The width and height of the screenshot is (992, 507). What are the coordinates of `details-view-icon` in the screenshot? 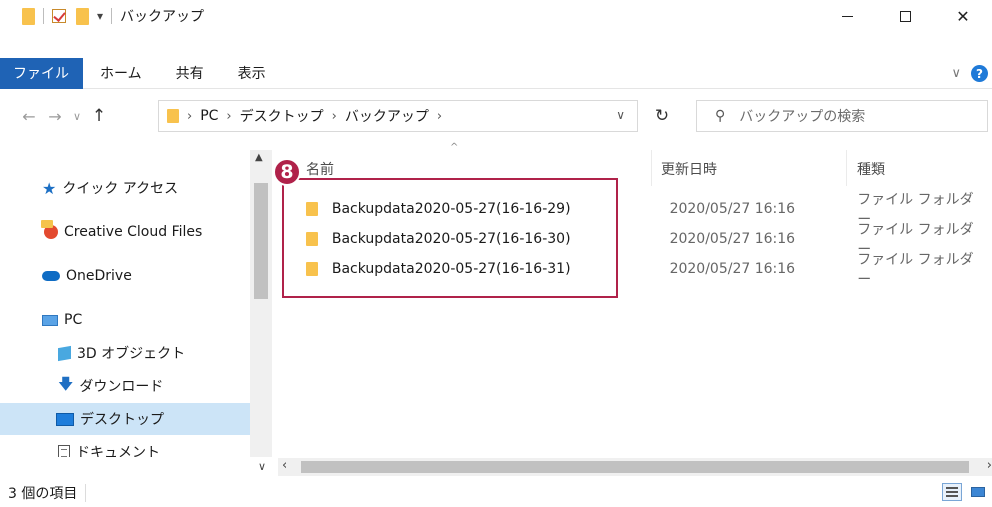 It's located at (952, 492).